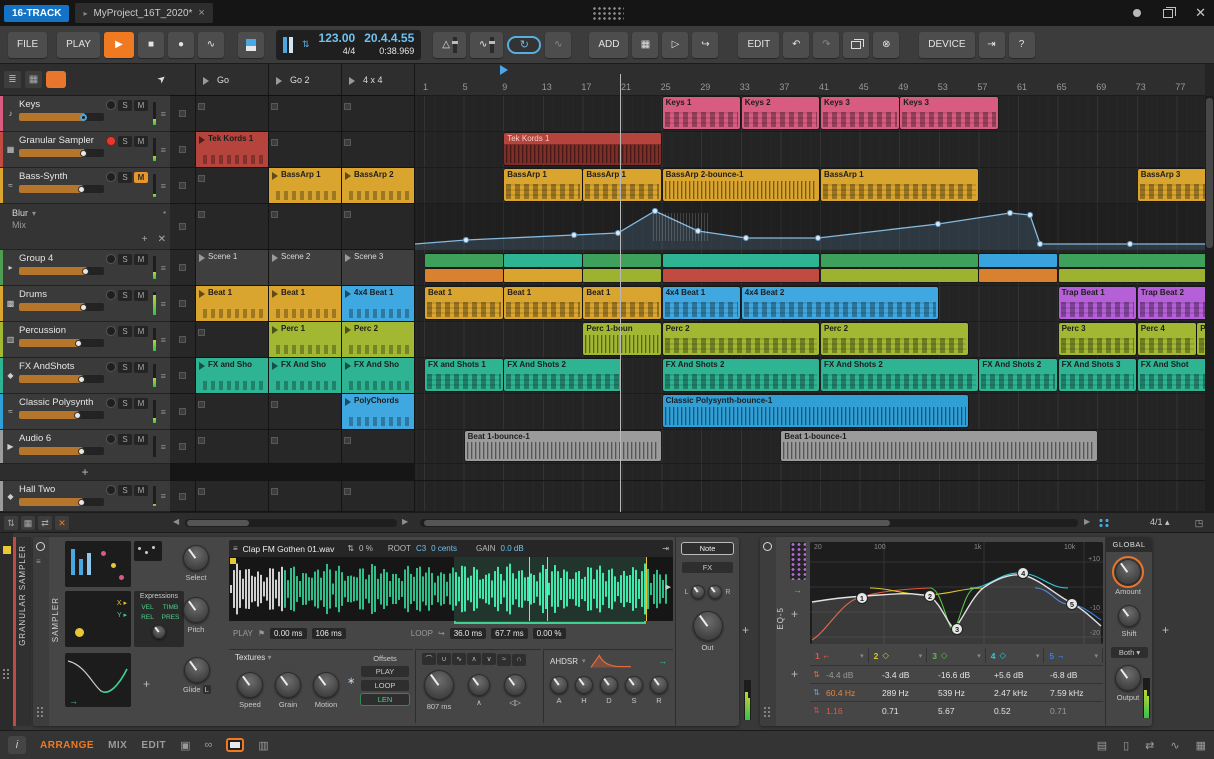  Describe the element at coordinates (78, 44) in the screenshot. I see `play-menu-button: PLAY` at that location.